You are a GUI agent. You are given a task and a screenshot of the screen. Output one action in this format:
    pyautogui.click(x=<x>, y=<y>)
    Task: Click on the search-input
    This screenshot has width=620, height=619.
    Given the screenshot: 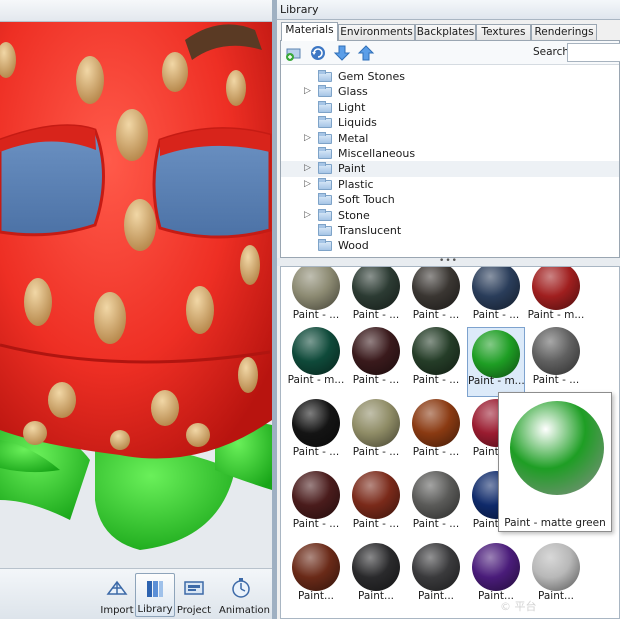 What is the action you would take?
    pyautogui.click(x=593, y=52)
    